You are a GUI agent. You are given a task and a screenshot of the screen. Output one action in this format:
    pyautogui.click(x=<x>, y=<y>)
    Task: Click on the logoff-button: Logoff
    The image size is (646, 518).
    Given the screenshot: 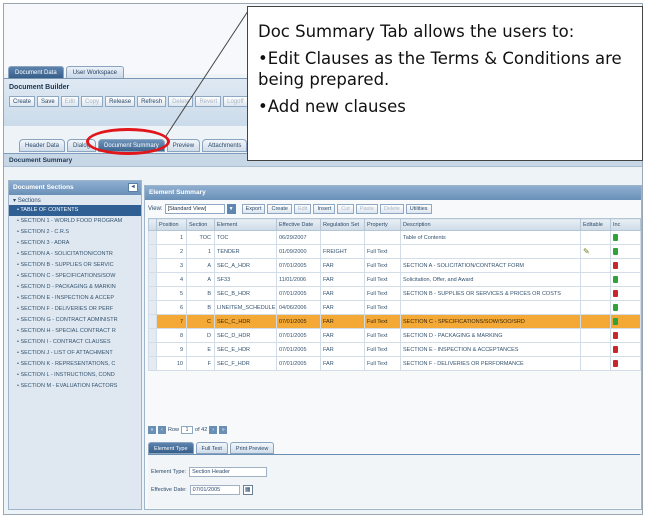 What is the action you would take?
    pyautogui.click(x=235, y=101)
    